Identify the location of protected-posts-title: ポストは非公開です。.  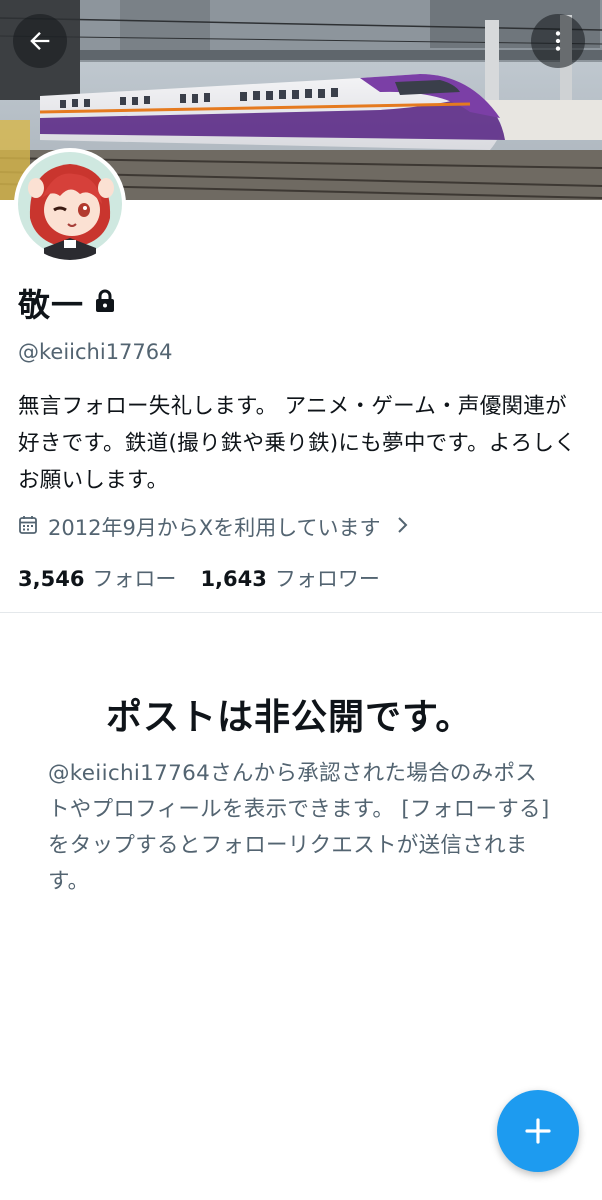
(289, 717).